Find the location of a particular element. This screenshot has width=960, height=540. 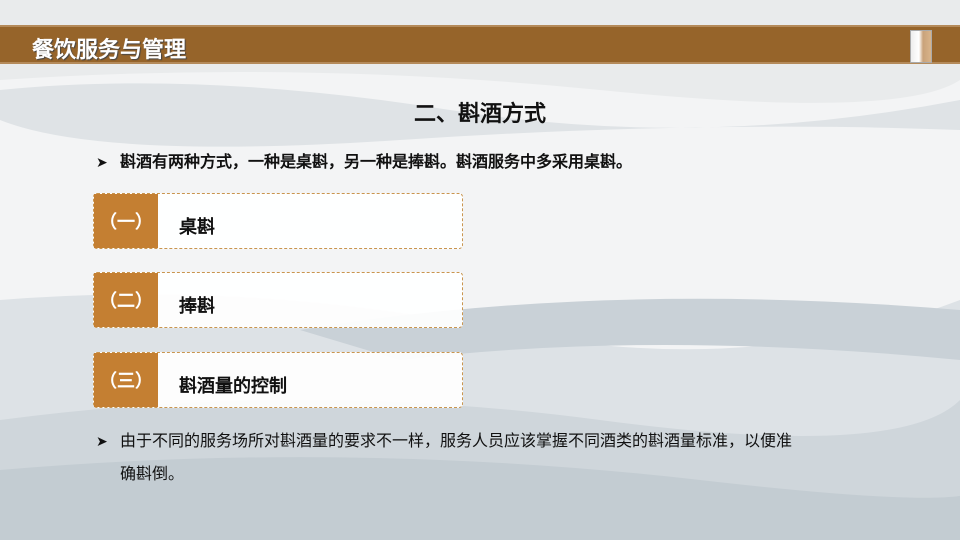

intro-text: 斟酒有两种方式，一种是桌斟，另一种是捧斟。斟酒服务中多采用桌斟。 is located at coordinates (376, 161).